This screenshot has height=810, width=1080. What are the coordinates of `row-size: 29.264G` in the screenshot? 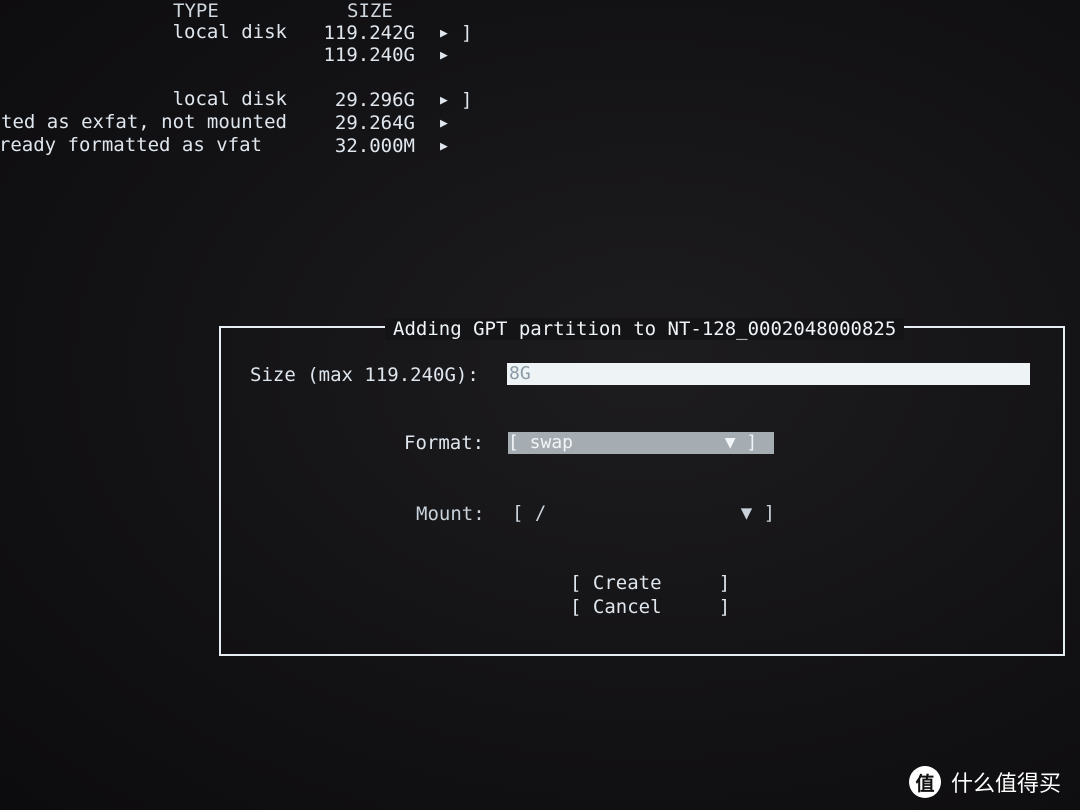 It's located at (374, 123).